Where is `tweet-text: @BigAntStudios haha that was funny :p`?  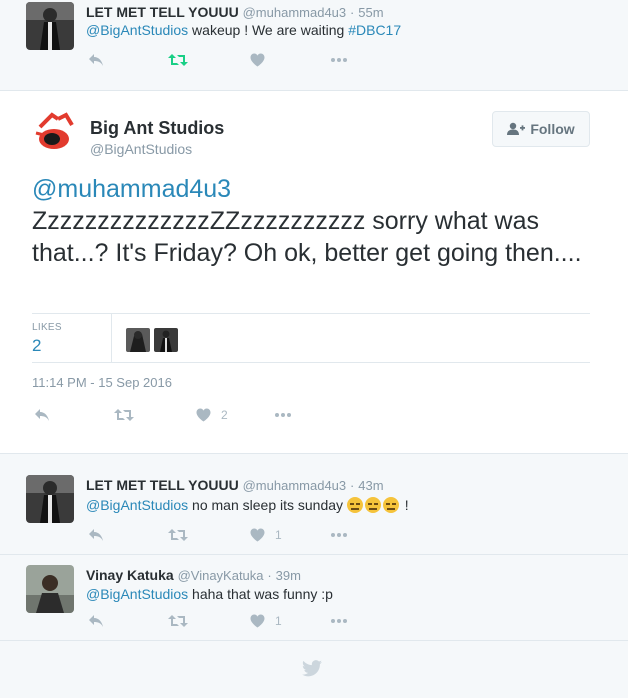
tweet-text: @BigAntStudios haha that was funny :p is located at coordinates (209, 594).